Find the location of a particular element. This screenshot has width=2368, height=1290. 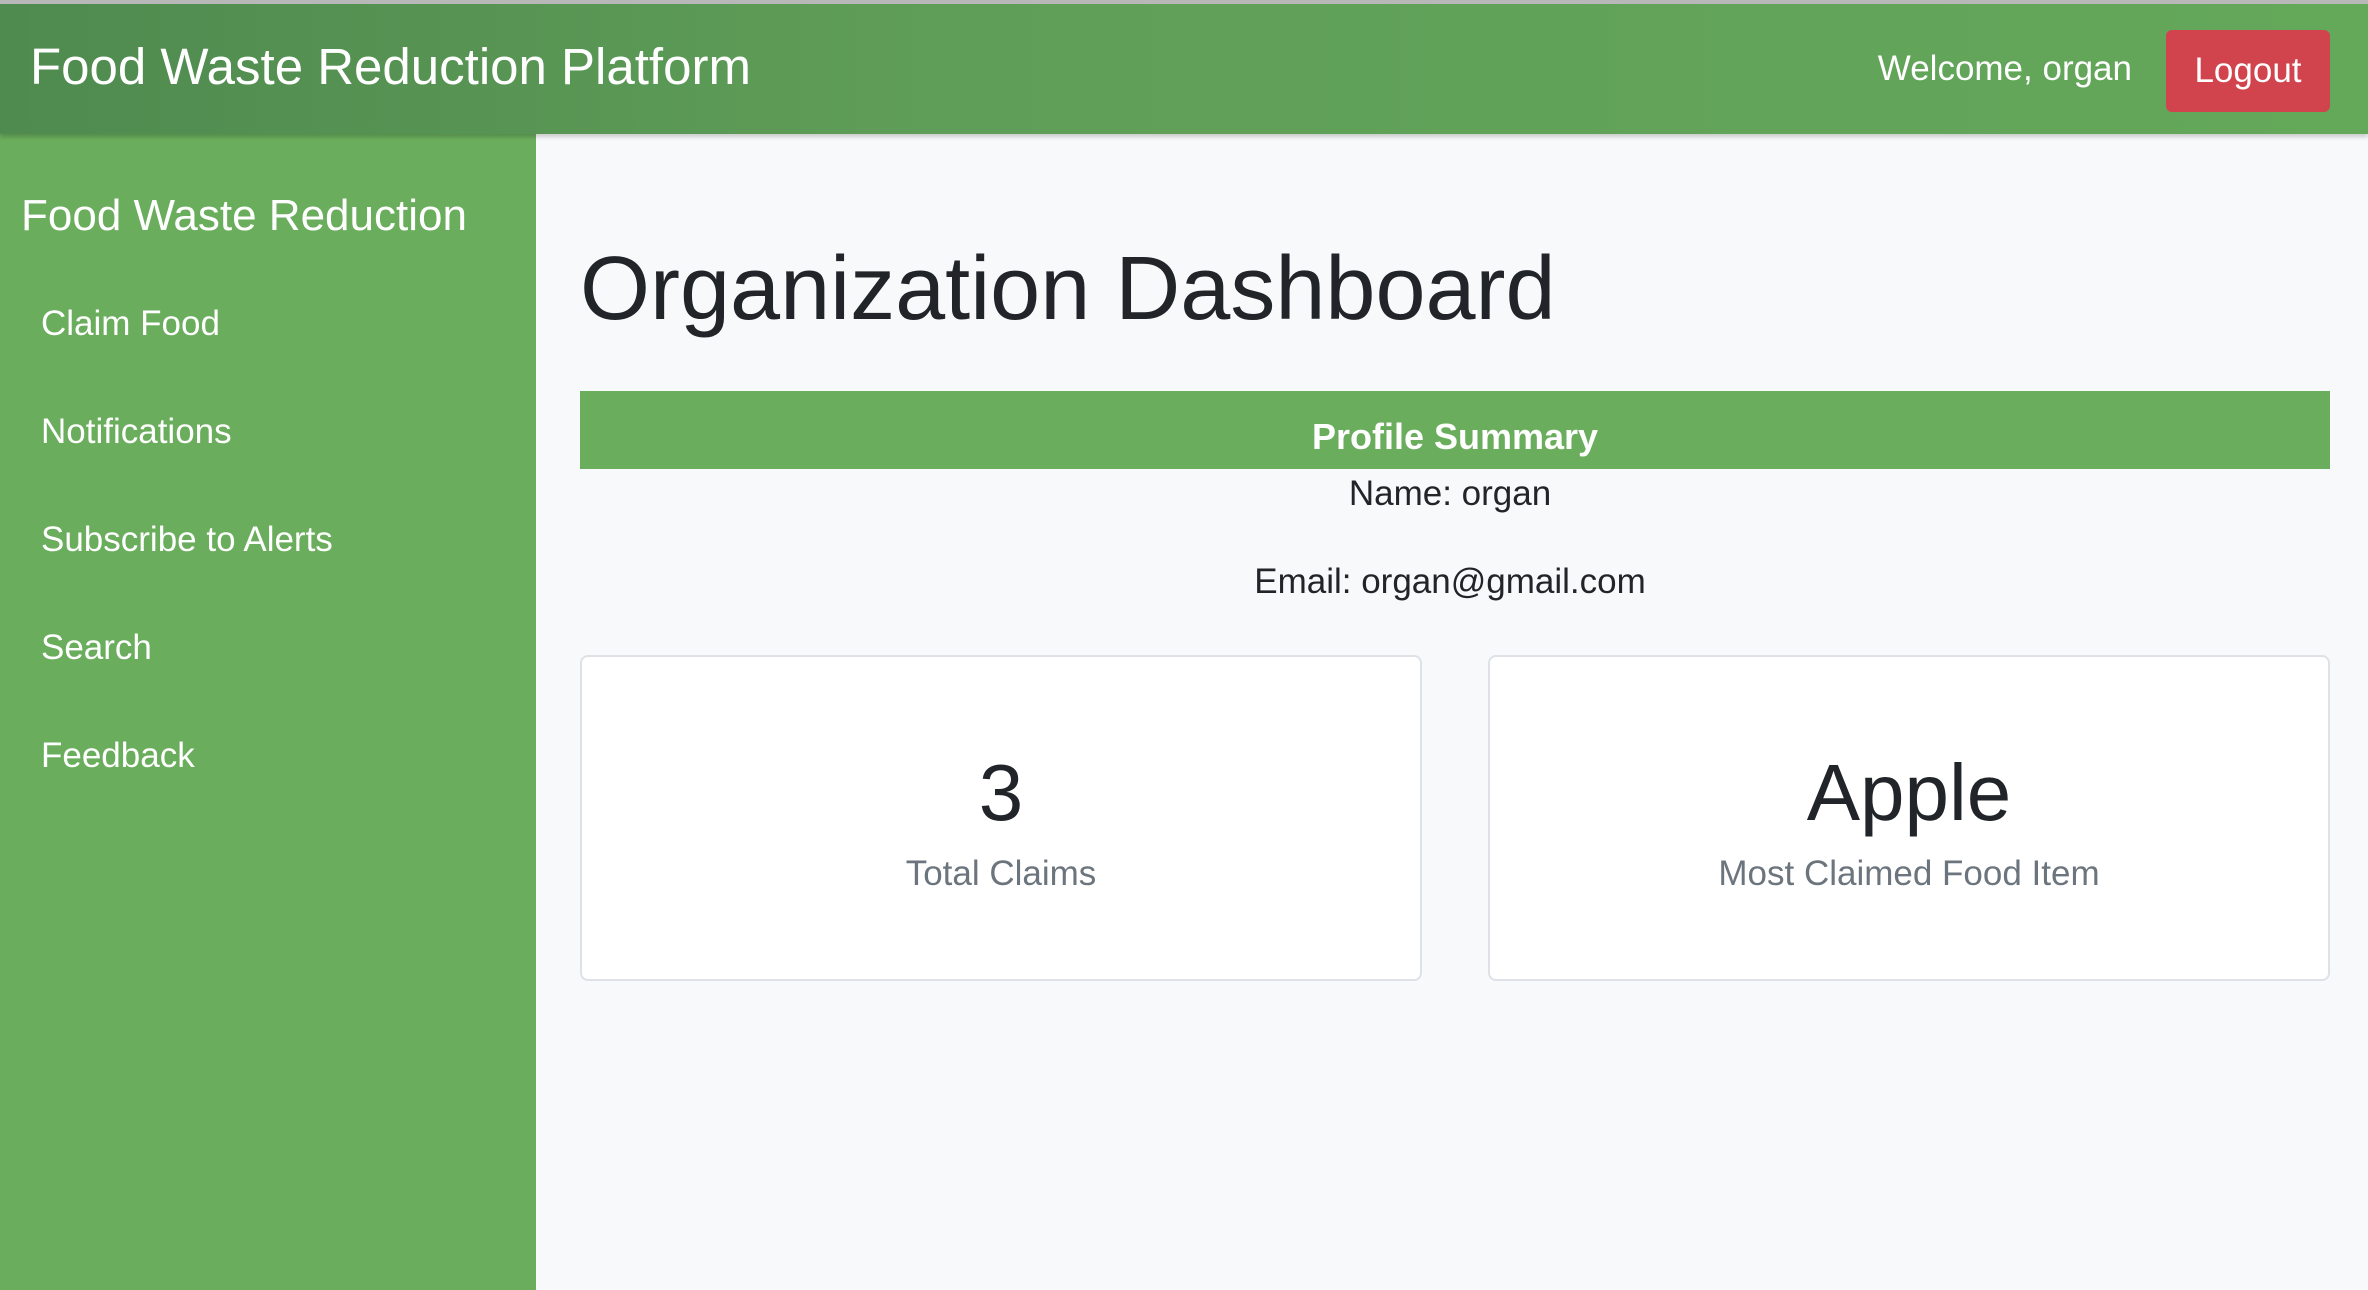

most-claimed-item-card: Apple Most Claimed Food Item is located at coordinates (1909, 818).